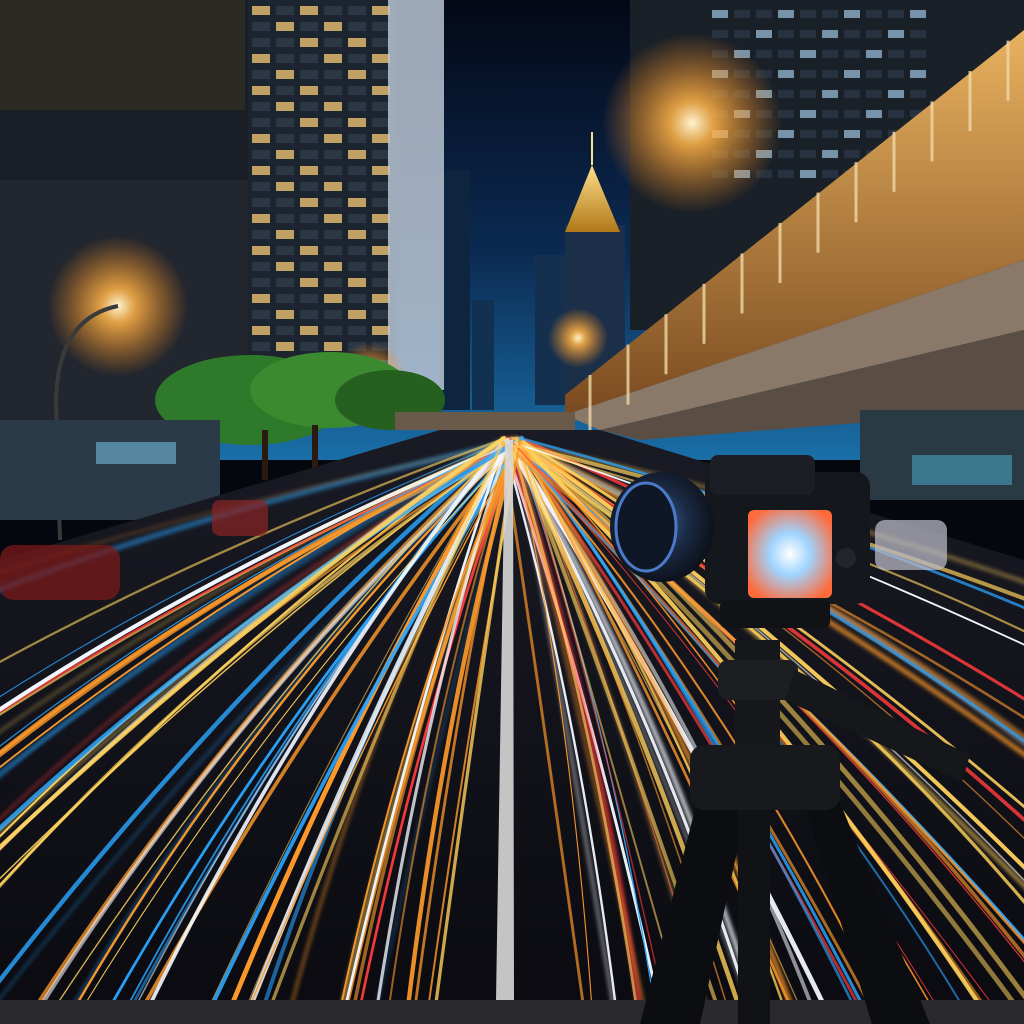 This screenshot has height=1024, width=1024. Describe the element at coordinates (790, 554) in the screenshot. I see `camera-lcd-screen` at that location.